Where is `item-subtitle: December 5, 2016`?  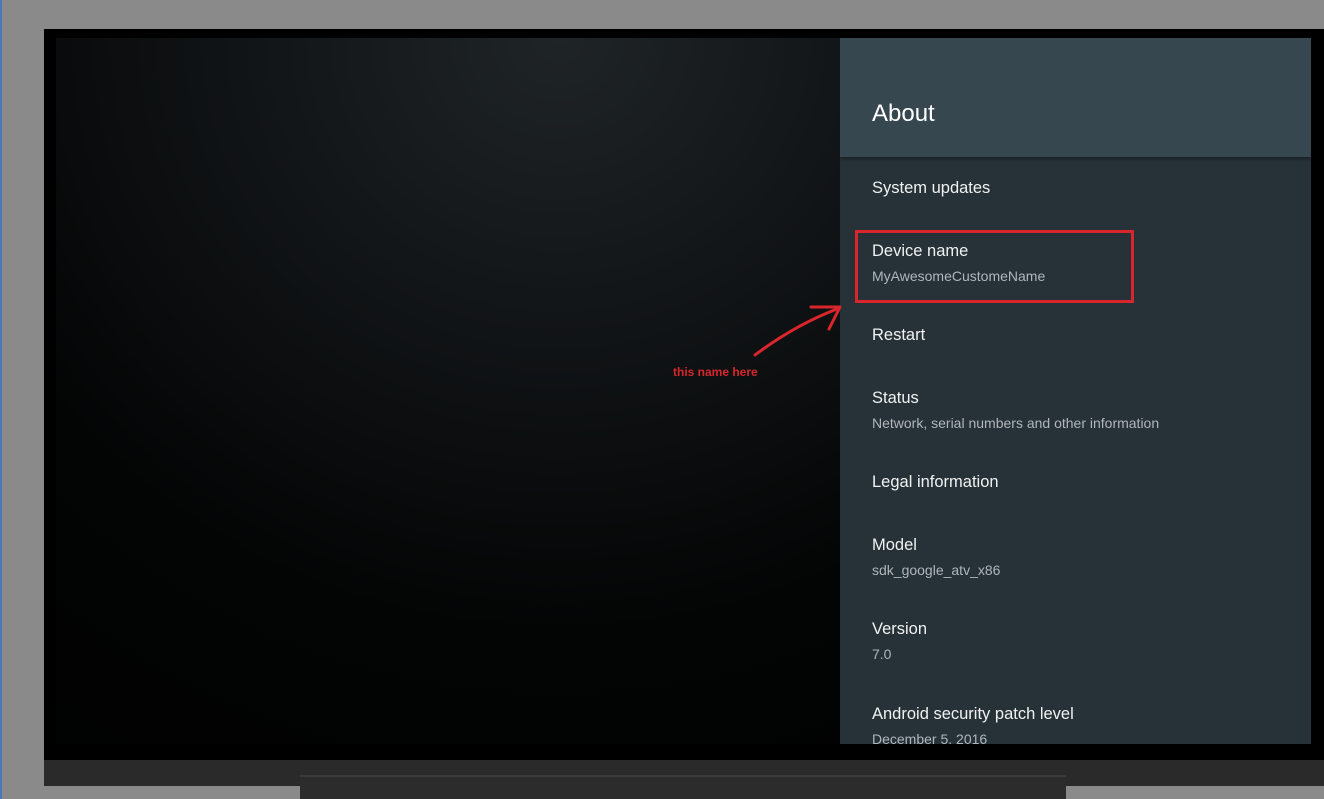
item-subtitle: December 5, 2016 is located at coordinates (930, 737).